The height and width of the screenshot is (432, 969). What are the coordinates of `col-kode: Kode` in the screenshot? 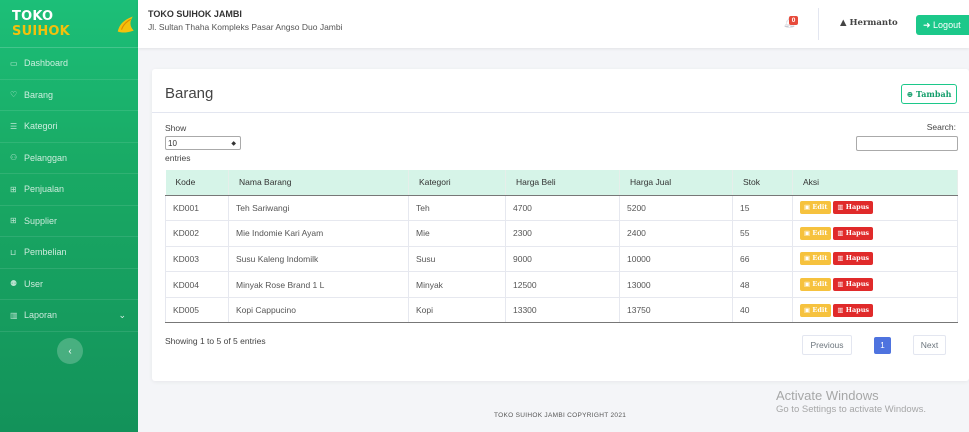 It's located at (197, 183).